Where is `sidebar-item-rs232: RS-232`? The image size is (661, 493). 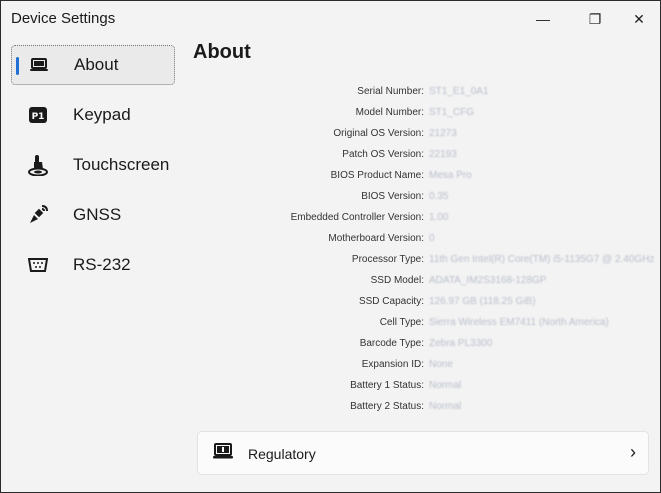 sidebar-item-rs232: RS-232 is located at coordinates (93, 265).